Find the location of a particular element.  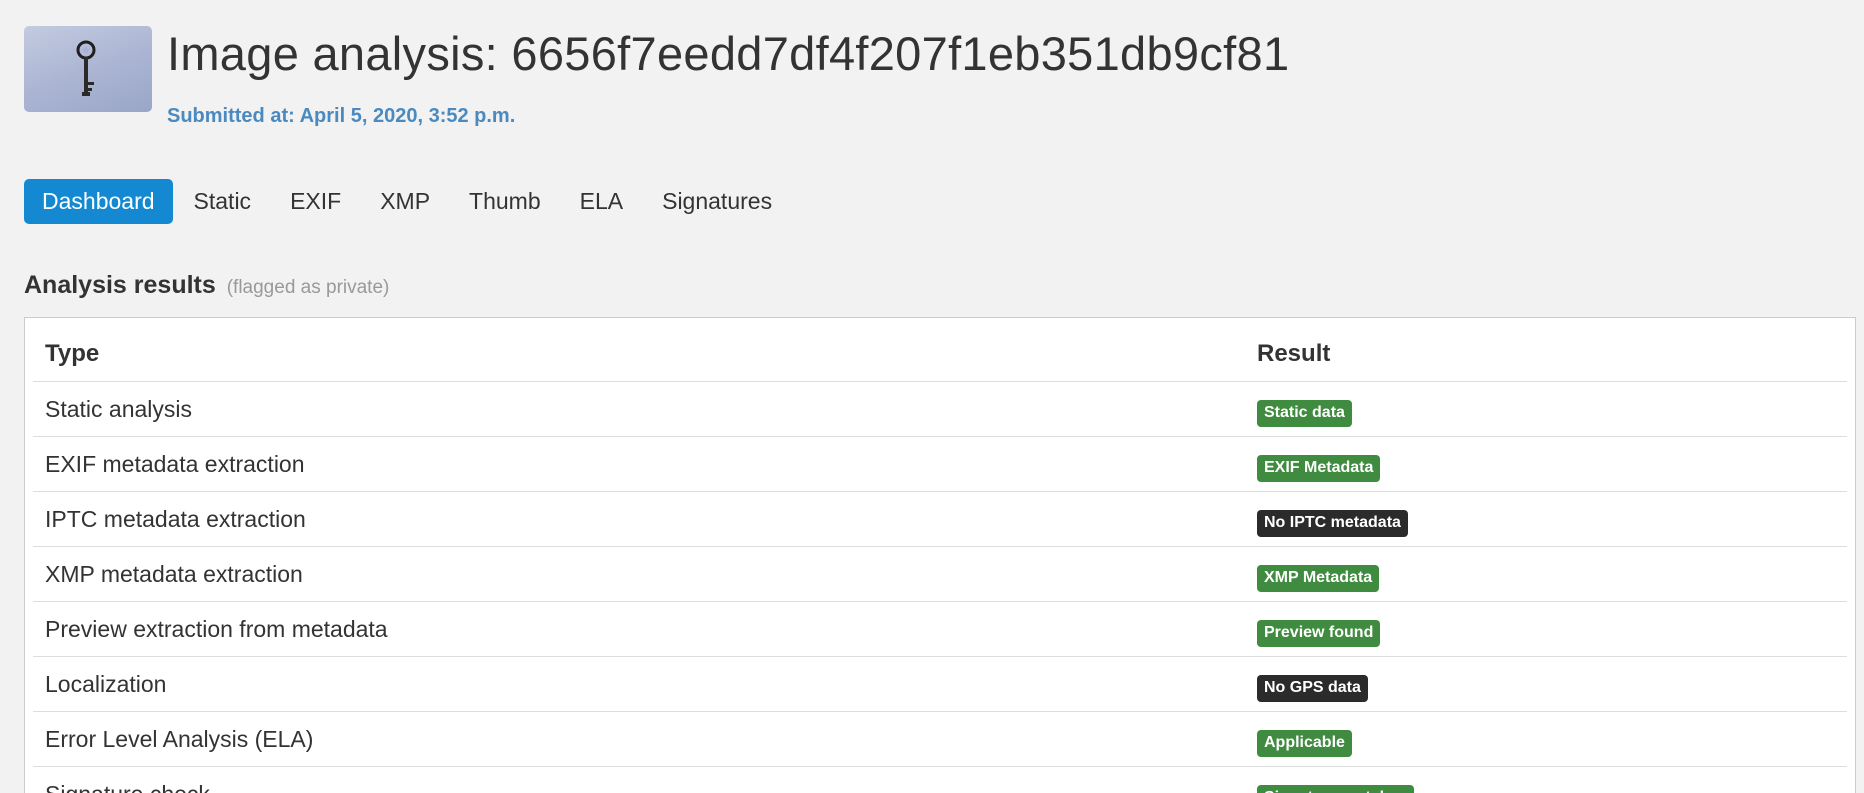

row-type: Static analysis is located at coordinates (639, 409).